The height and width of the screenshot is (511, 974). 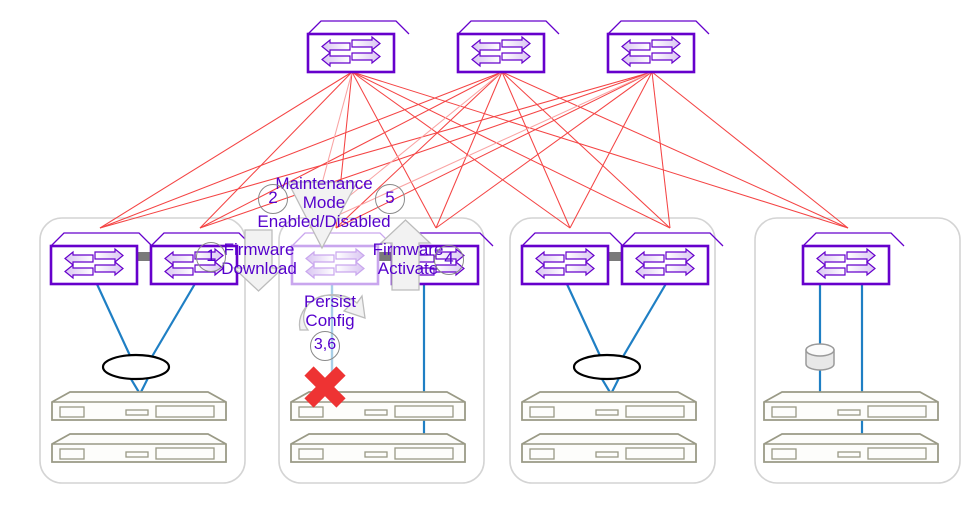 What do you see at coordinates (324, 221) in the screenshot?
I see `maintenance-line3: Enabled/Disabled` at bounding box center [324, 221].